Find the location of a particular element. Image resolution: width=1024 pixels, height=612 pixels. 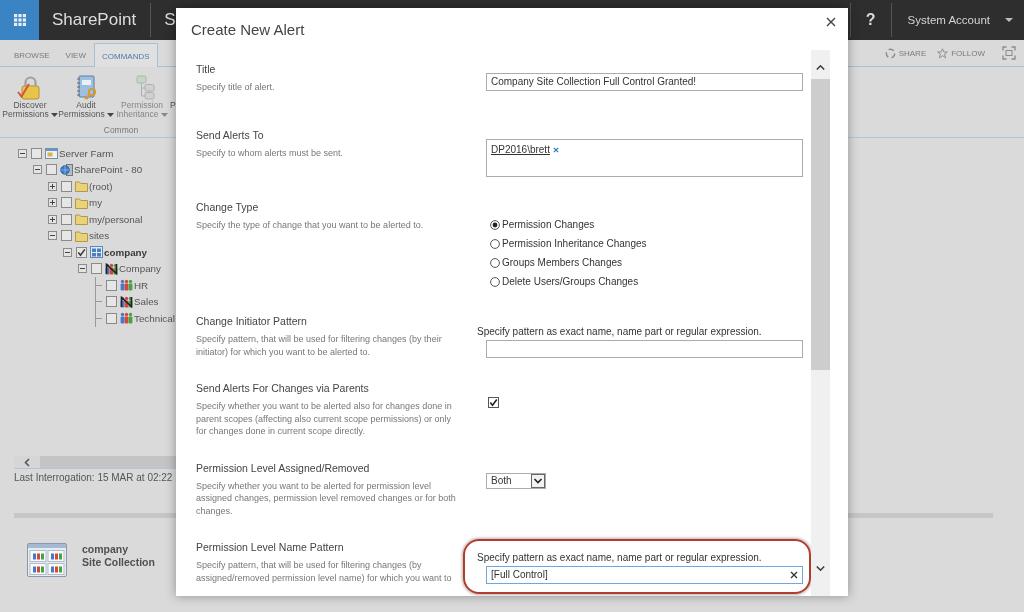

vertical-scrollbar is located at coordinates (820, 323).